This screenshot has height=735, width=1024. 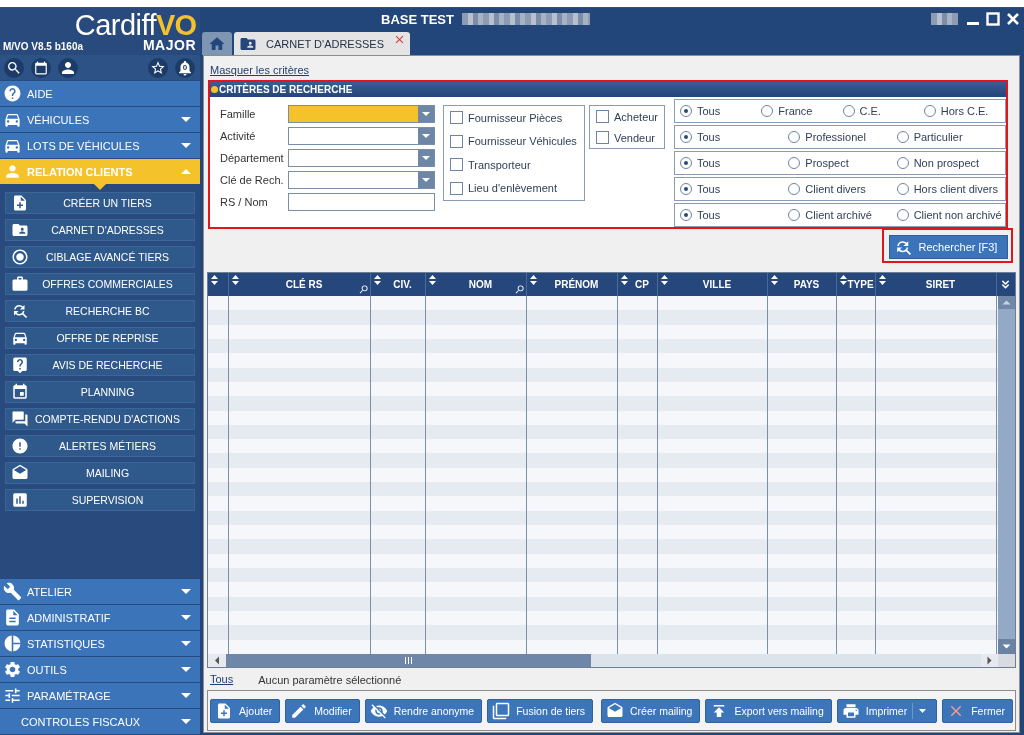 What do you see at coordinates (1006, 302) in the screenshot?
I see `scroll-up-icon` at bounding box center [1006, 302].